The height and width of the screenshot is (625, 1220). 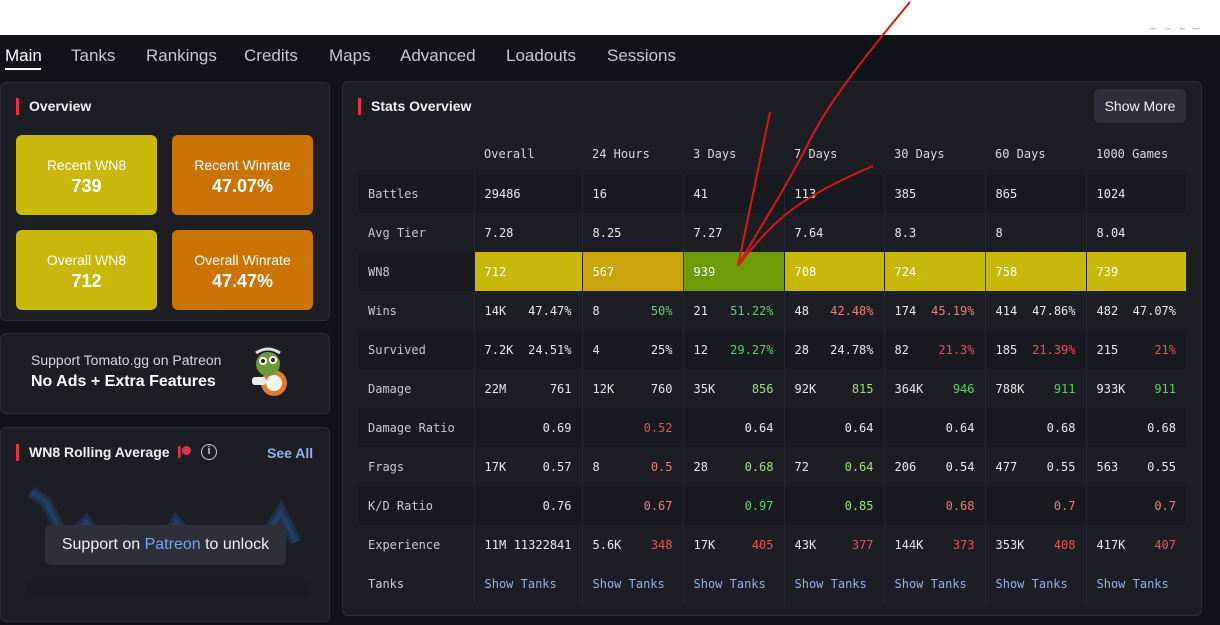 I want to click on wins-pct: 47.86%, so click(x=1054, y=310).